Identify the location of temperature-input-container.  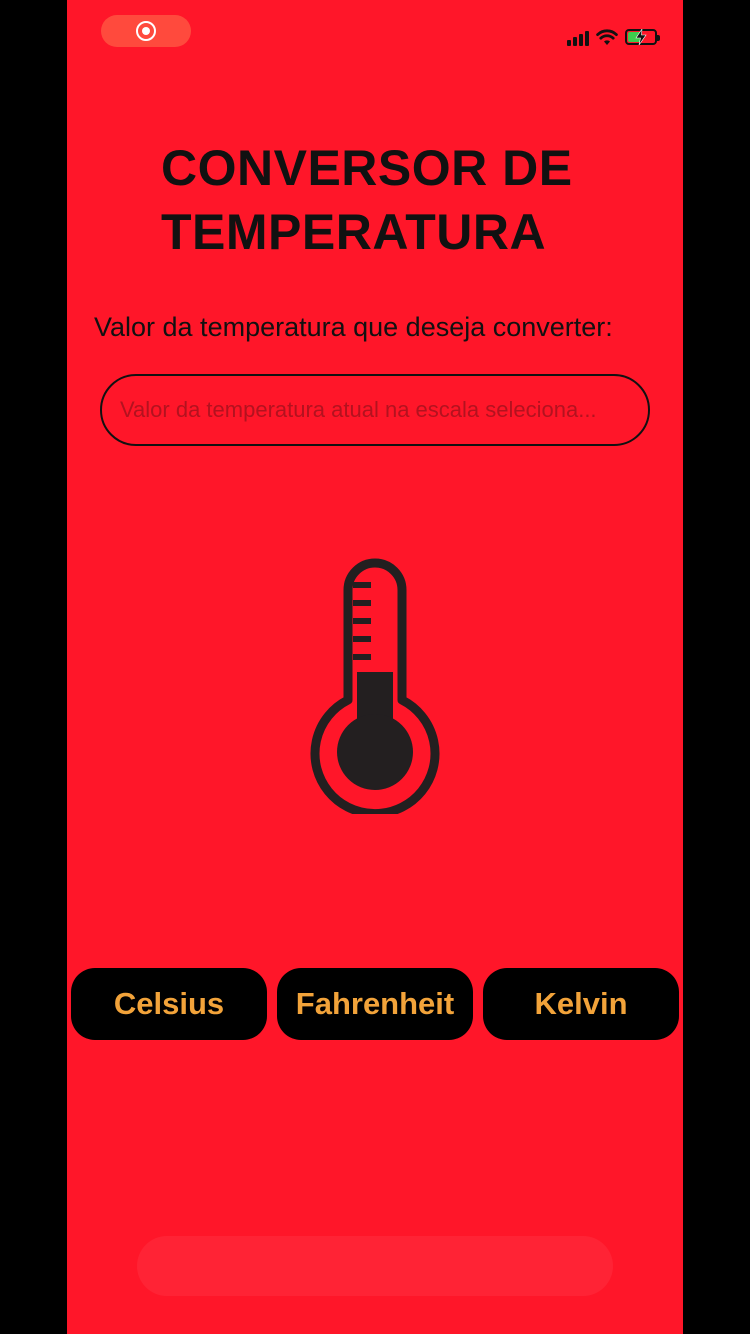
(375, 410).